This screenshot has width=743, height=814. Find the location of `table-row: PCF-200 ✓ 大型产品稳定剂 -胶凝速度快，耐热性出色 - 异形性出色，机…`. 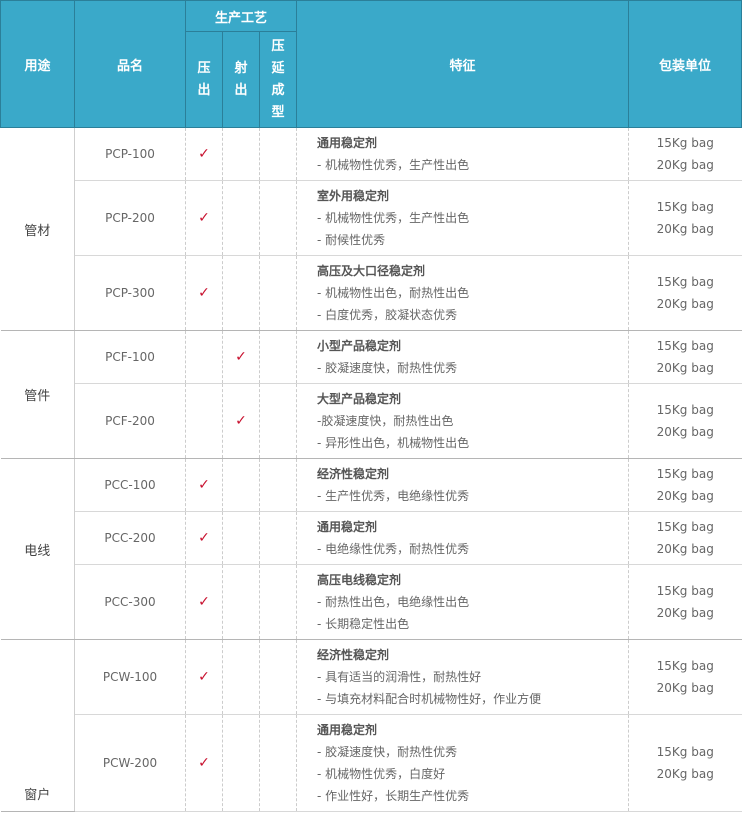

table-row: PCF-200 ✓ 大型产品稳定剂 -胶凝速度快，耐热性出色 - 异形性出色，机… is located at coordinates (371, 421).